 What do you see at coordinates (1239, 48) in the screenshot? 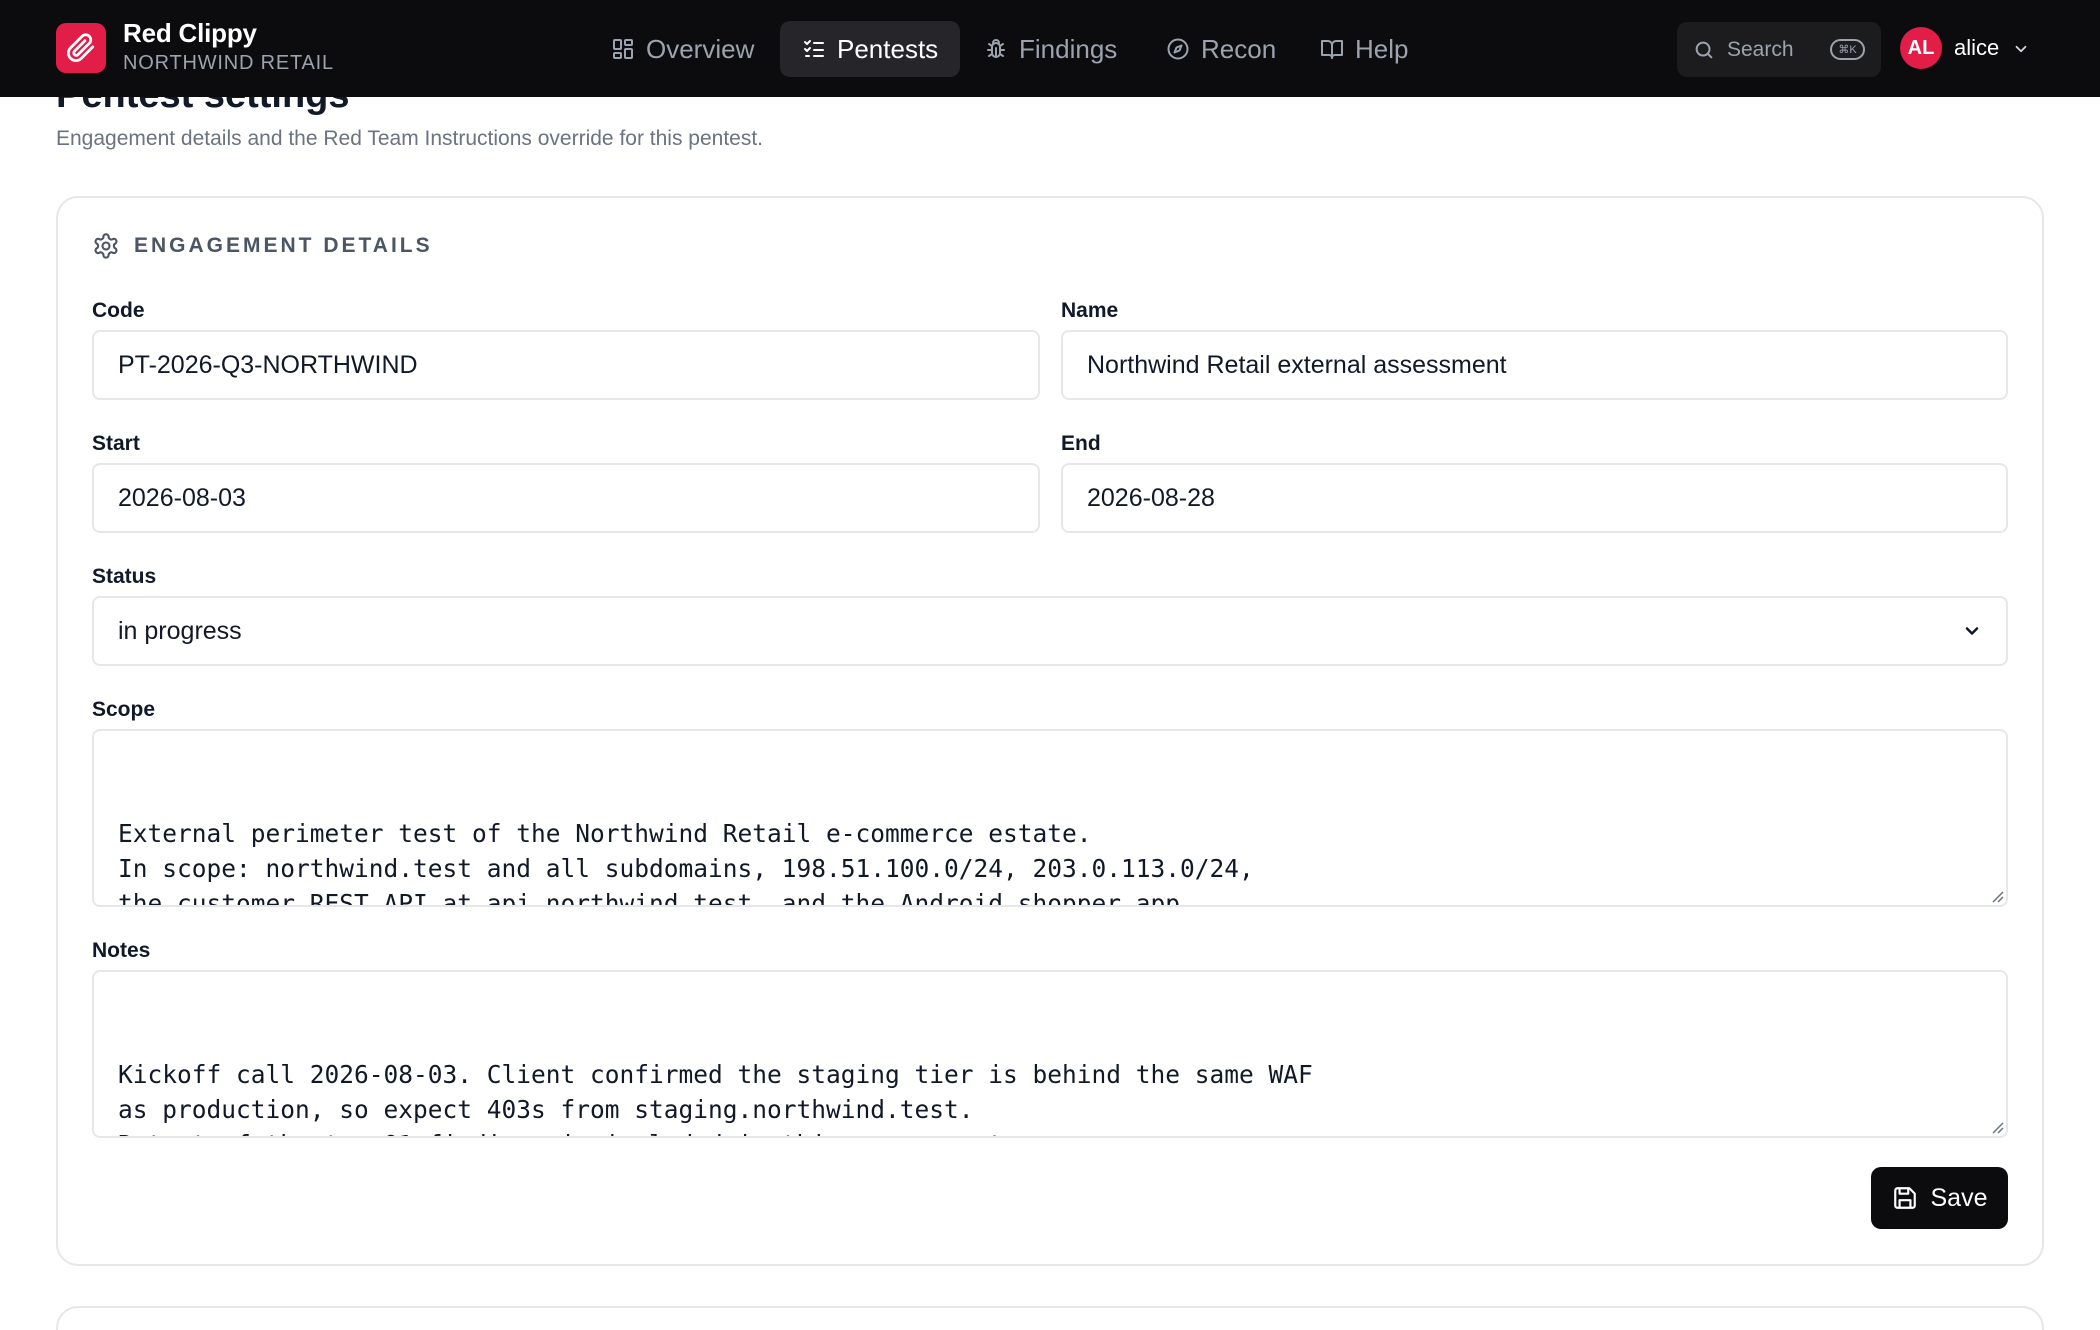
I see `nav-recon-label: Recon` at bounding box center [1239, 48].